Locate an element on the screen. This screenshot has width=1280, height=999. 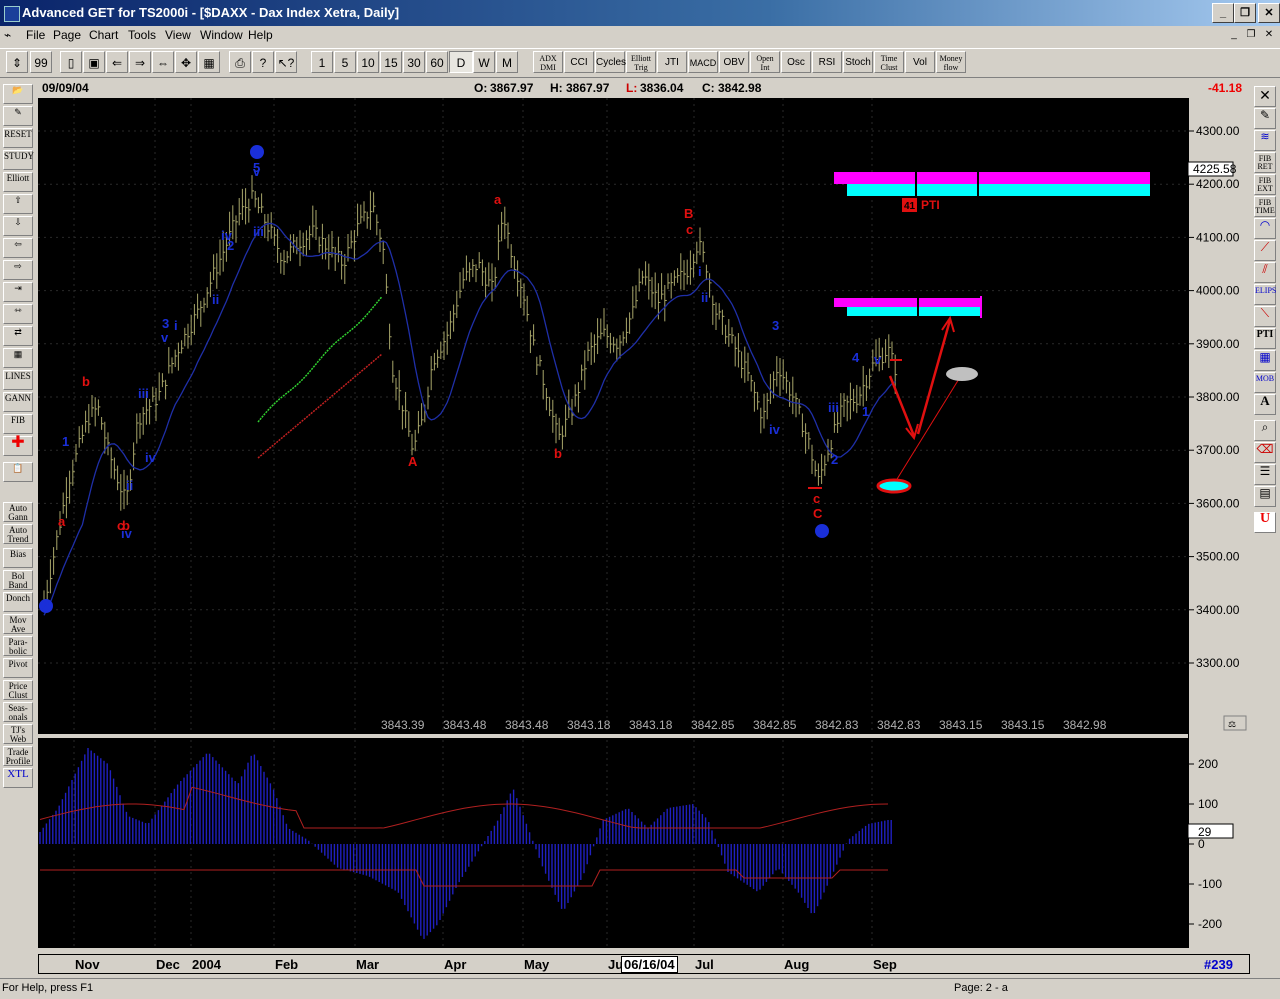
study-adx-dmi: ADX DMI is located at coordinates (548, 62).